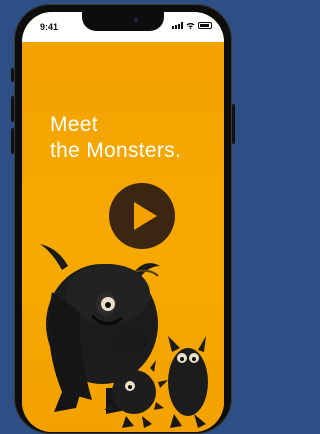 The height and width of the screenshot is (434, 320). I want to click on power-button, so click(233, 124).